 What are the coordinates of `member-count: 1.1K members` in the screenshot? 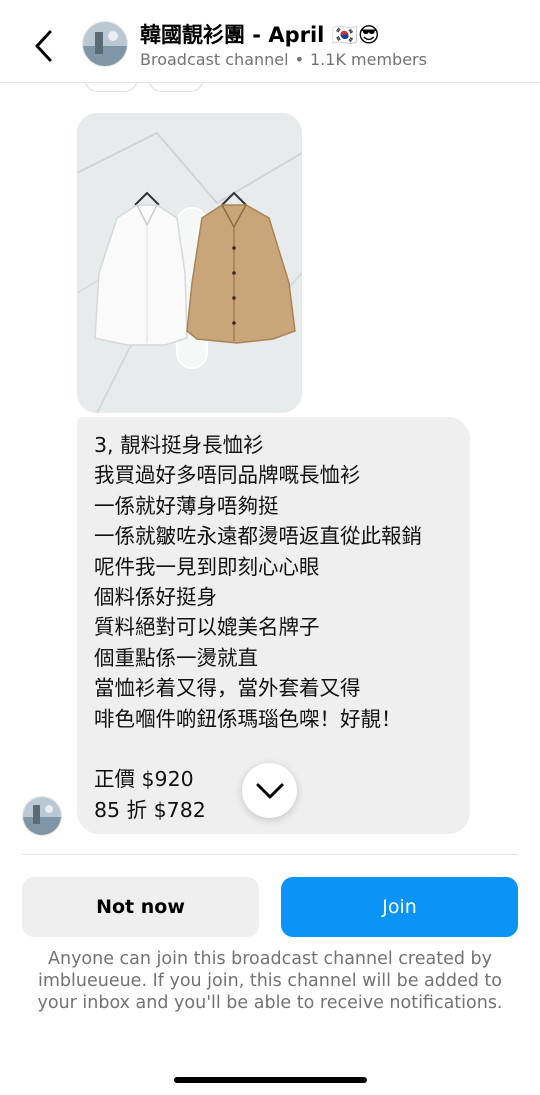 It's located at (368, 59).